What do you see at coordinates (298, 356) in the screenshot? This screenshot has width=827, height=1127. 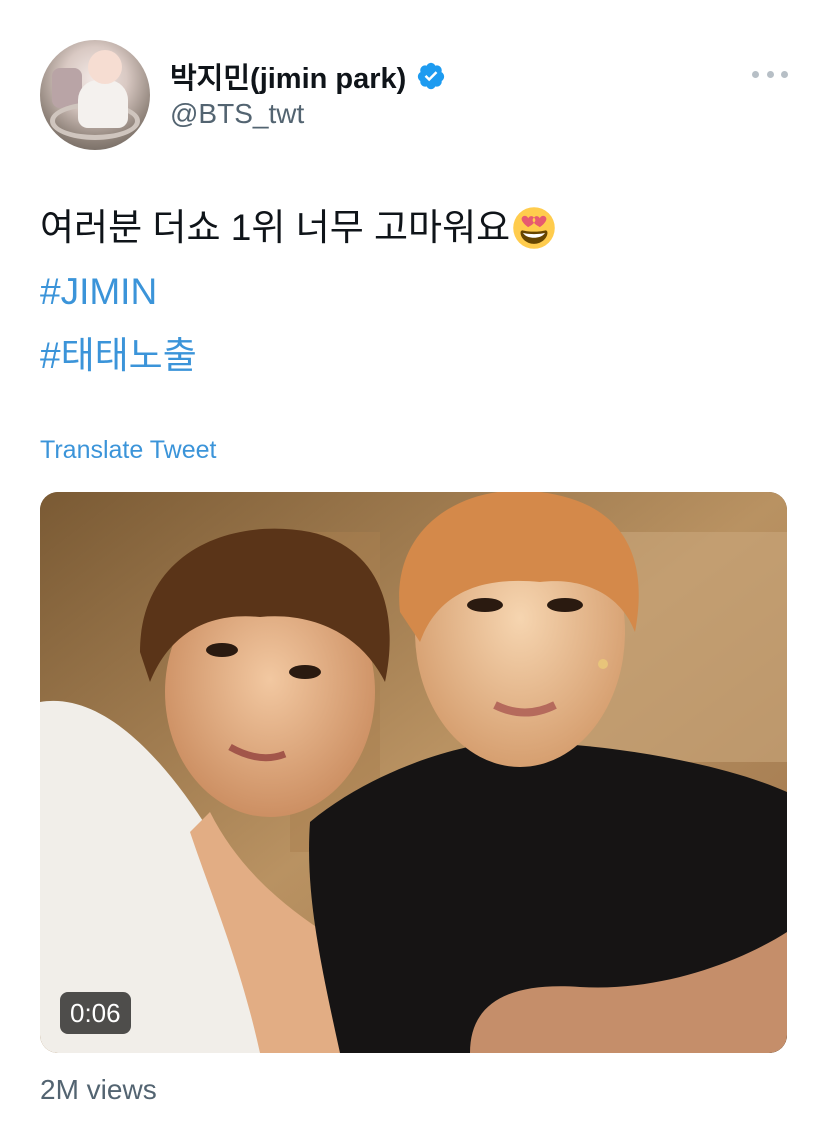 I see `hashtag-taetae: #태태노출` at bounding box center [298, 356].